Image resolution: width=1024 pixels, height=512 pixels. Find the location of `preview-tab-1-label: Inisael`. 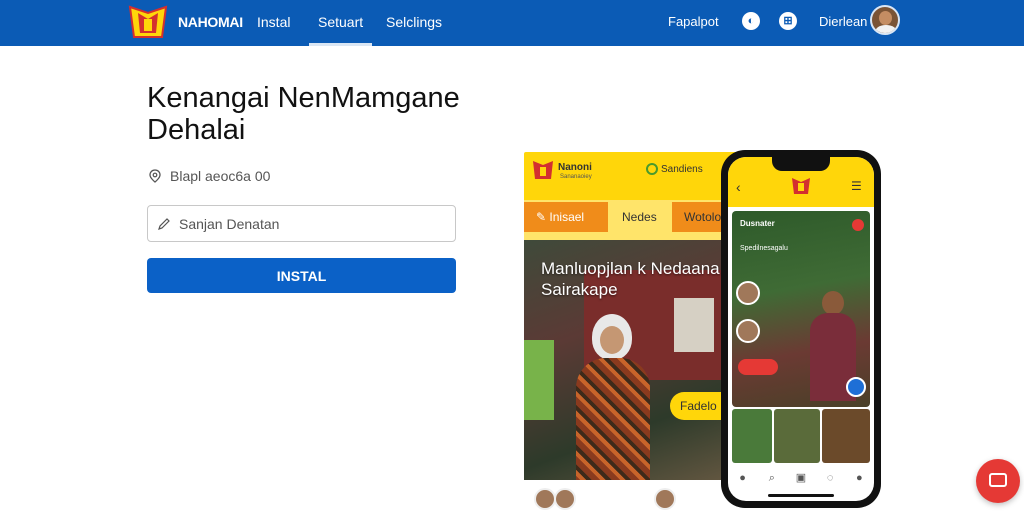

preview-tab-1-label: Inisael is located at coordinates (567, 217).